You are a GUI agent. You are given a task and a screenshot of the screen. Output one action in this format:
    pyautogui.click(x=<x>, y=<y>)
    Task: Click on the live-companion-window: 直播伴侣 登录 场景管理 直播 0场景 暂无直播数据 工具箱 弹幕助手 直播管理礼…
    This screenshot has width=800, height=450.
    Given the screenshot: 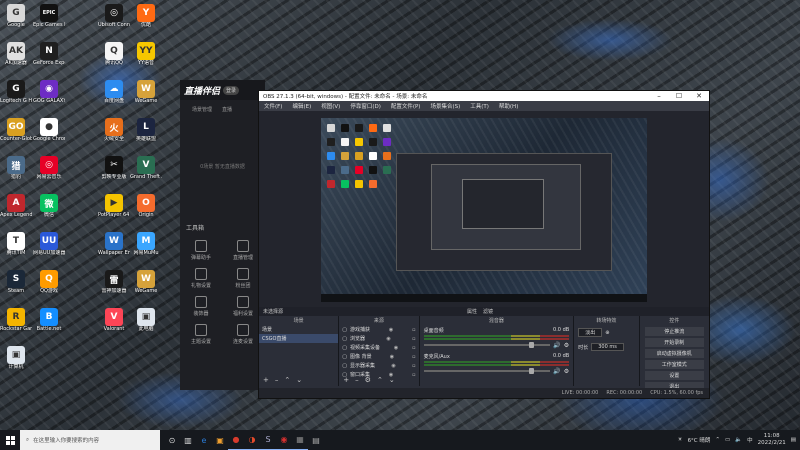 What is the action you would take?
    pyautogui.click(x=222, y=235)
    